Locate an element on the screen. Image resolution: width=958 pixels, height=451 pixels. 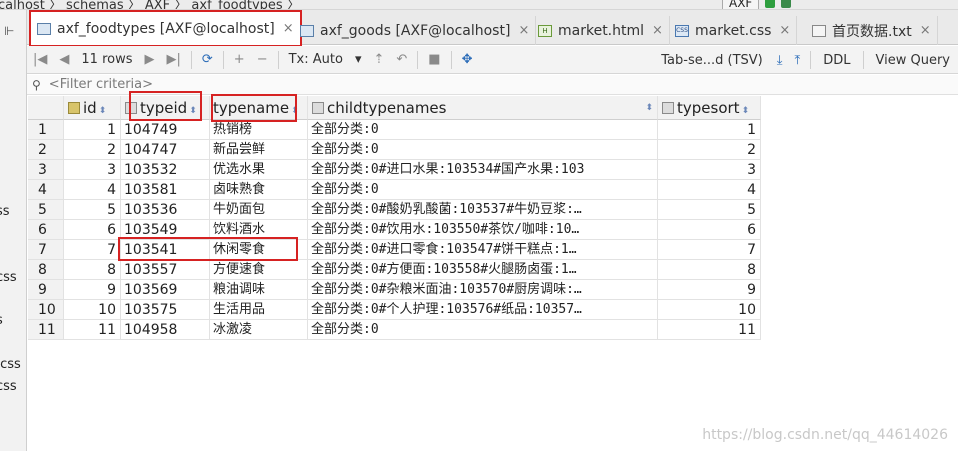
column-header-typename: typename ⬍ is located at coordinates (259, 108).